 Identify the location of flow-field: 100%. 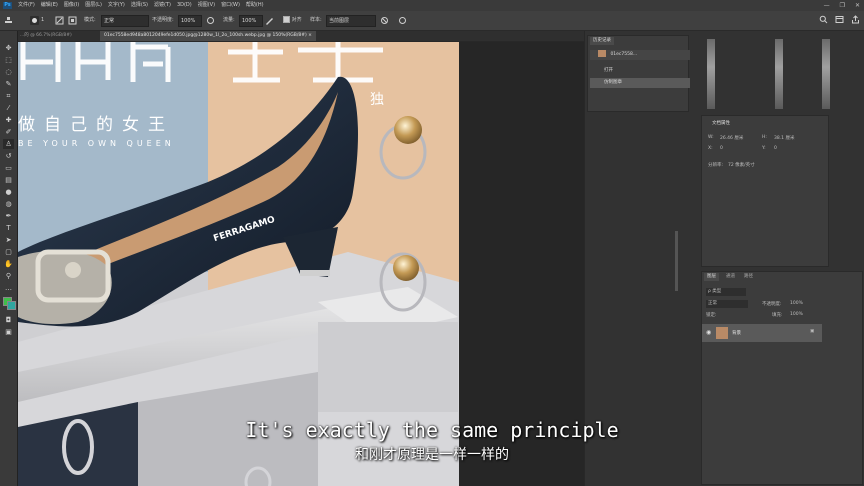
(251, 21).